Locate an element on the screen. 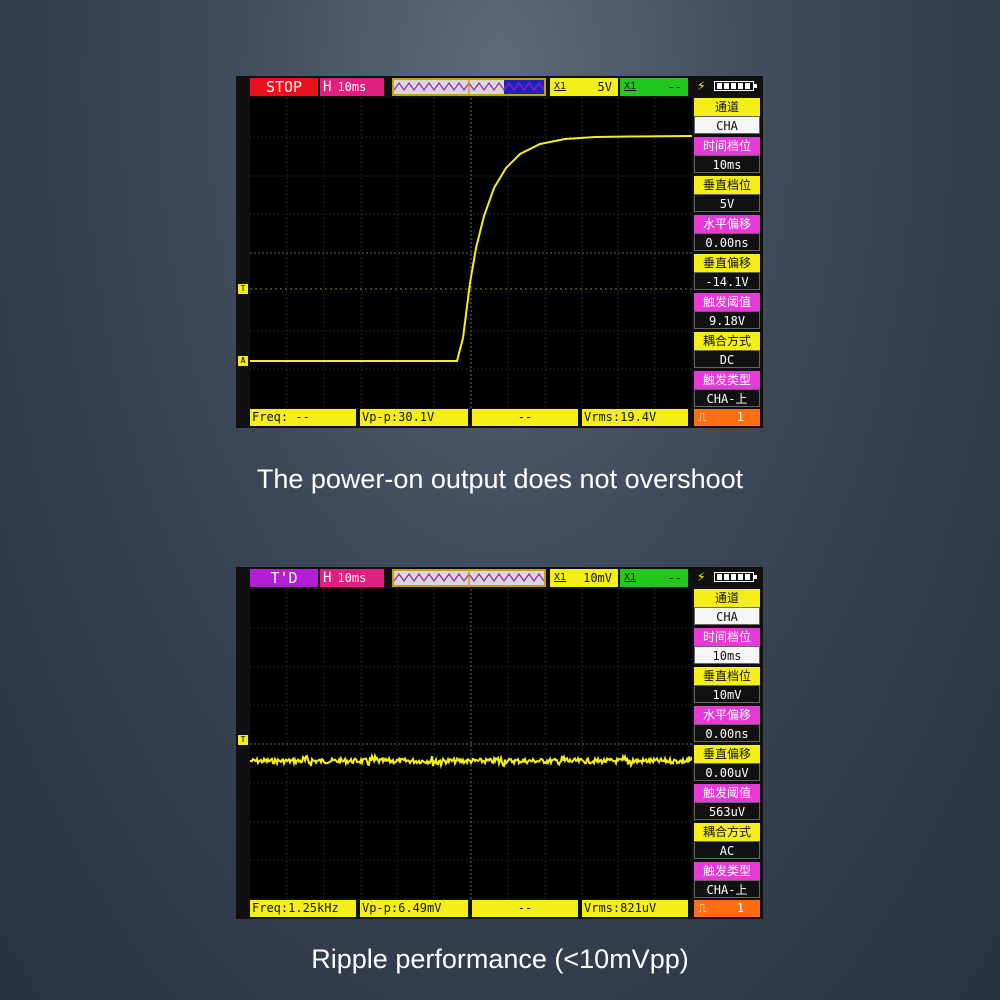 This screenshot has width=1000, height=1000. channel-a-scale: X1 5V is located at coordinates (584, 87).